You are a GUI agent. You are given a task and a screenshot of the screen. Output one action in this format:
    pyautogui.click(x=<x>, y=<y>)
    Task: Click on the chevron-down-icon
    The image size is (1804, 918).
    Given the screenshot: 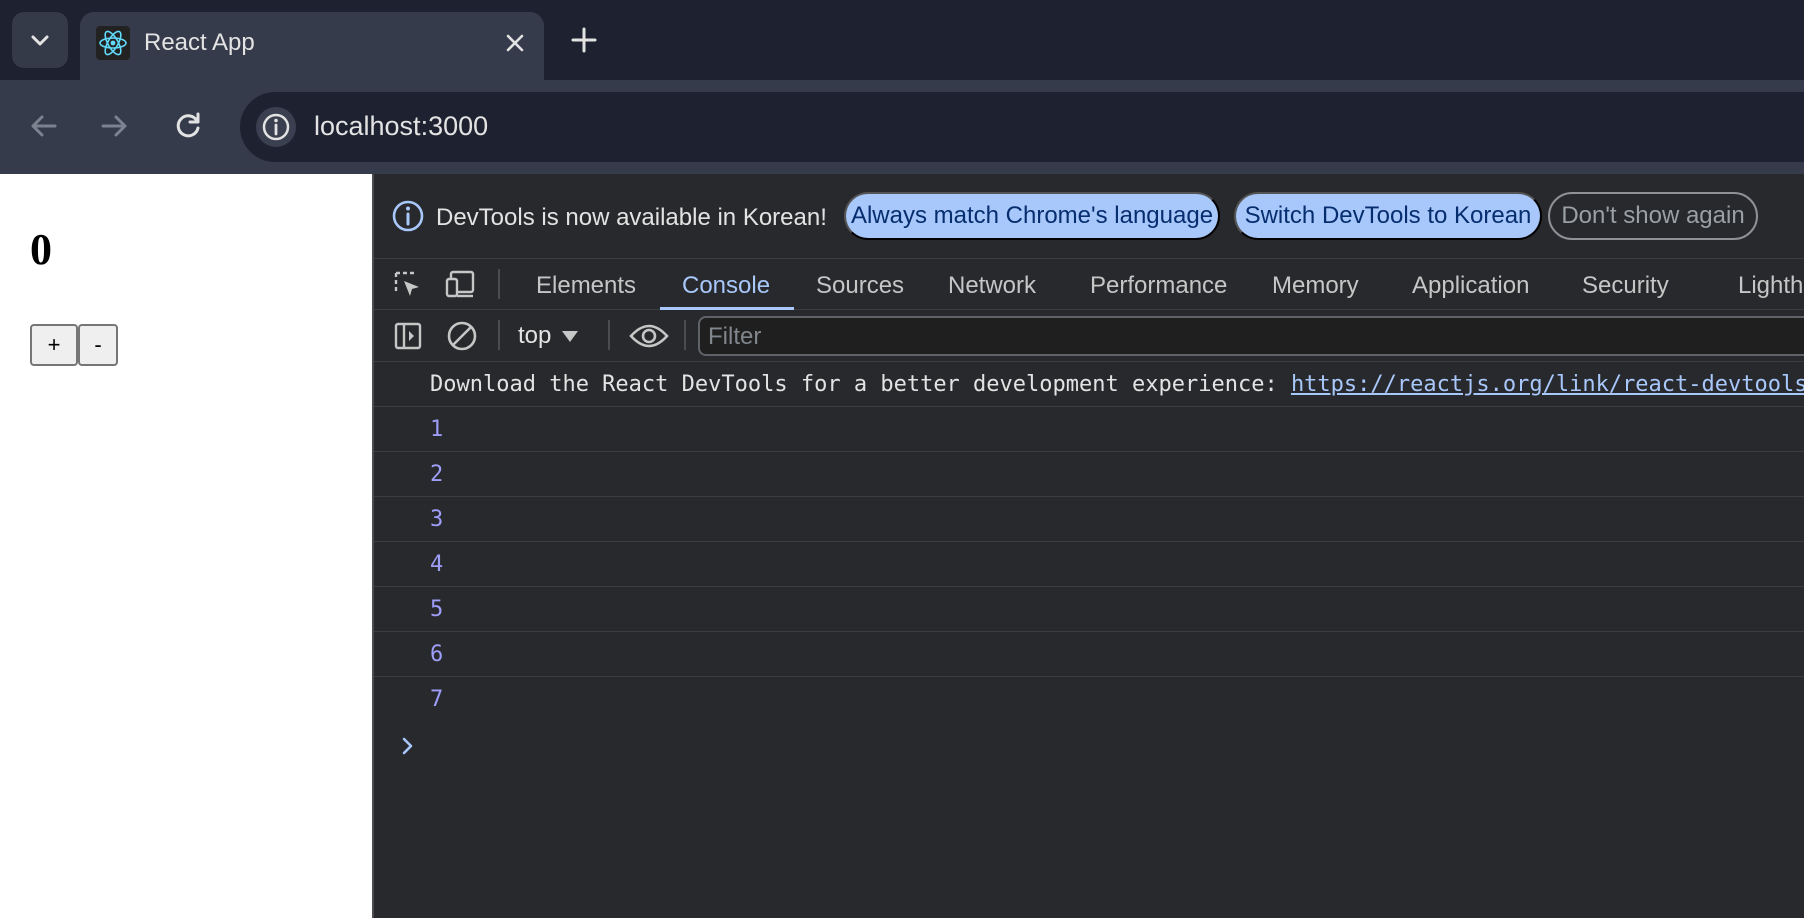 What is the action you would take?
    pyautogui.click(x=40, y=40)
    